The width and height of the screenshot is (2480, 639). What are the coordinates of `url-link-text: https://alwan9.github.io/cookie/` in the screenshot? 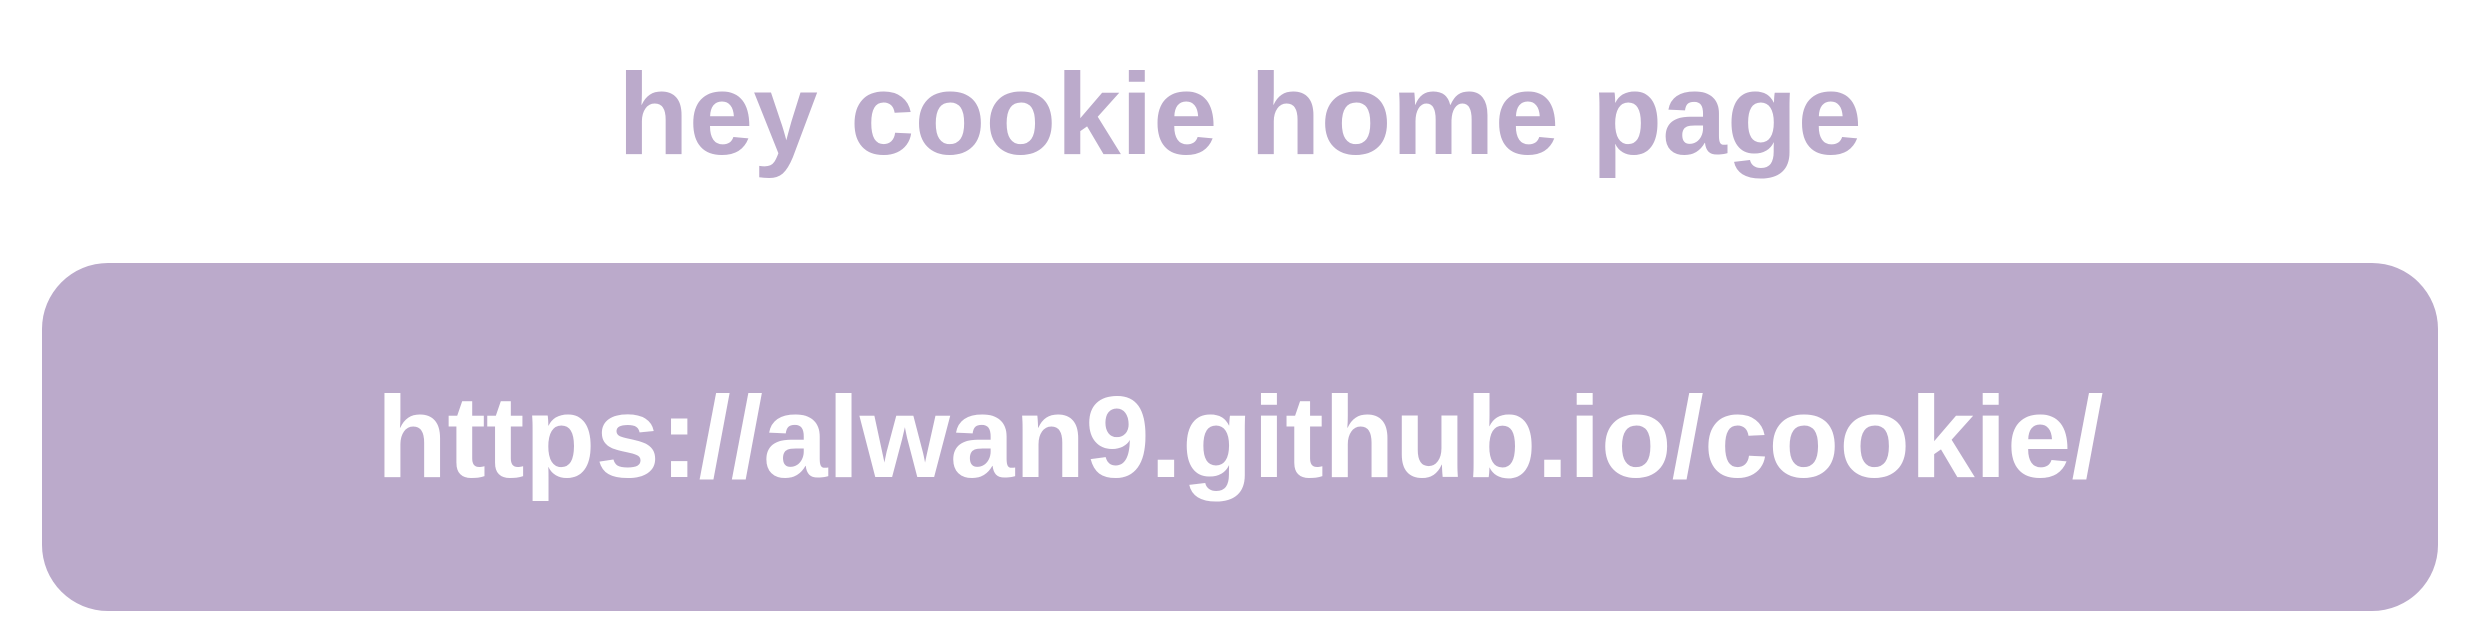 It's located at (1239, 437).